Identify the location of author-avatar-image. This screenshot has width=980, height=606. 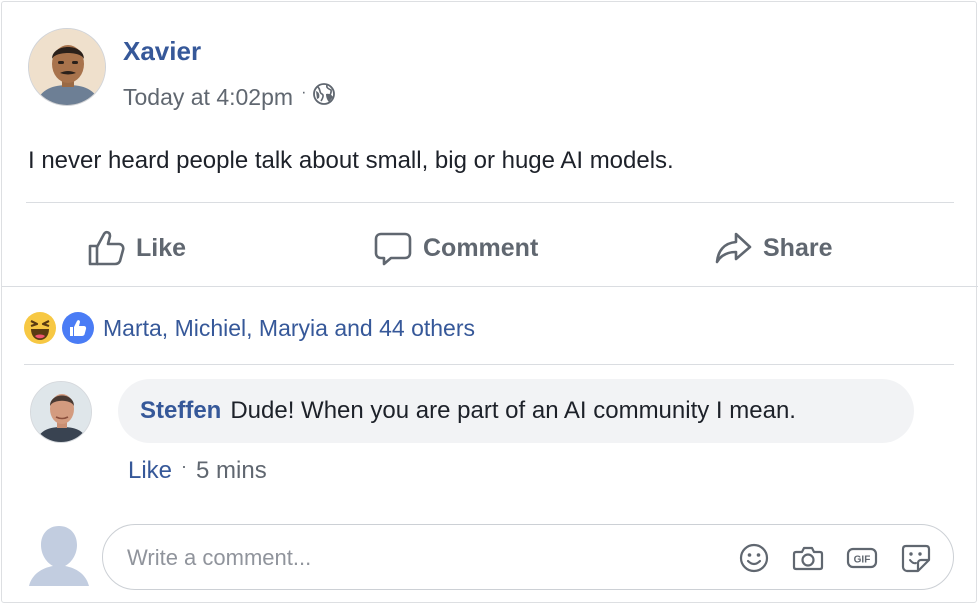
(67, 67).